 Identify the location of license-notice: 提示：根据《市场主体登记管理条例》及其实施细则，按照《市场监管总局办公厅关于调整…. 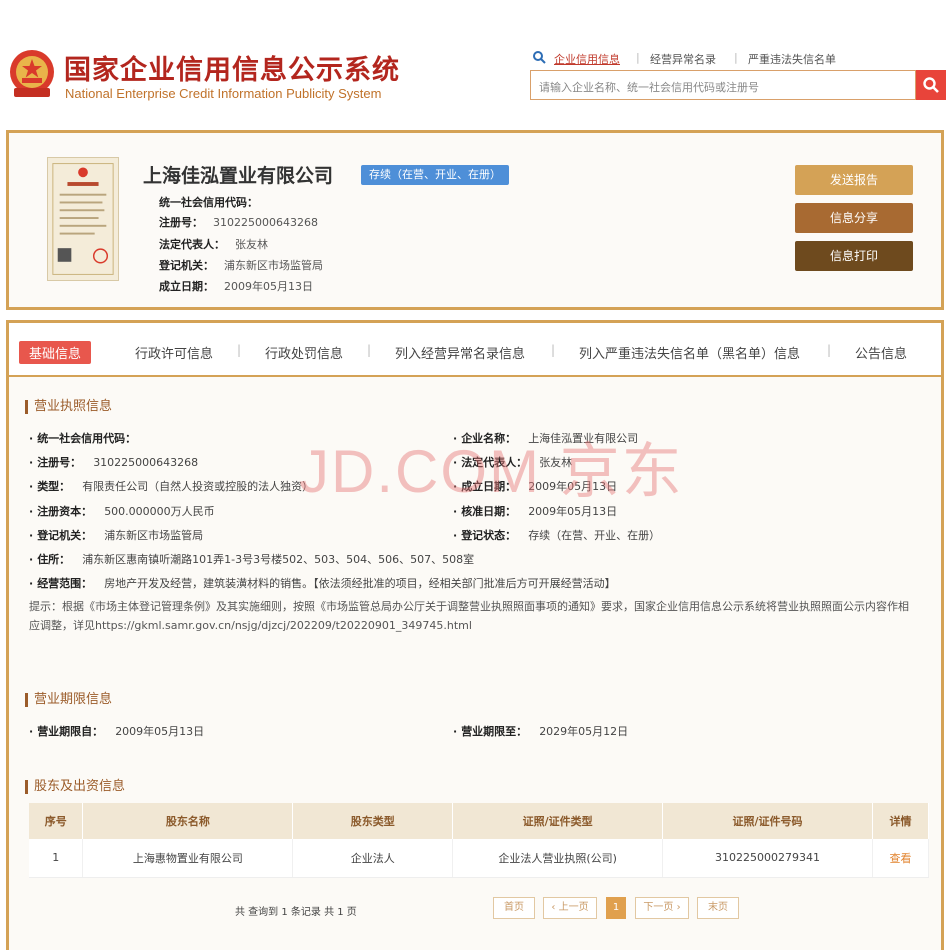
(469, 616).